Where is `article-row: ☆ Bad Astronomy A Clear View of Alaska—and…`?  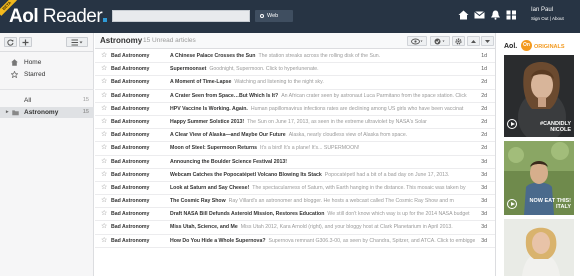
article-row: ☆ Bad Astronomy A Clear View of Alaska—and… is located at coordinates (295, 136).